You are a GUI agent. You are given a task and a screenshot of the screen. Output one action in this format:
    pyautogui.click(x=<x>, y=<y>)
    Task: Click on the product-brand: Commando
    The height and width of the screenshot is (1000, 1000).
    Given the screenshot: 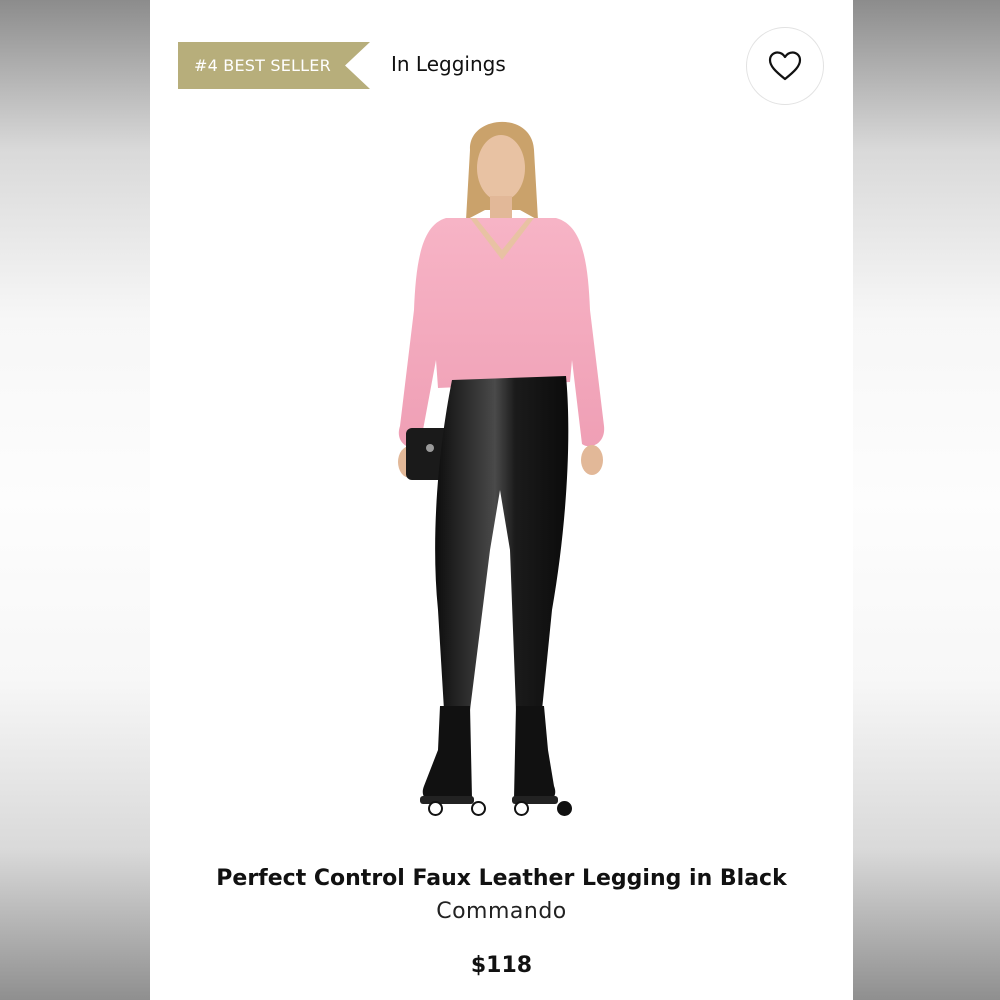 What is the action you would take?
    pyautogui.click(x=501, y=911)
    